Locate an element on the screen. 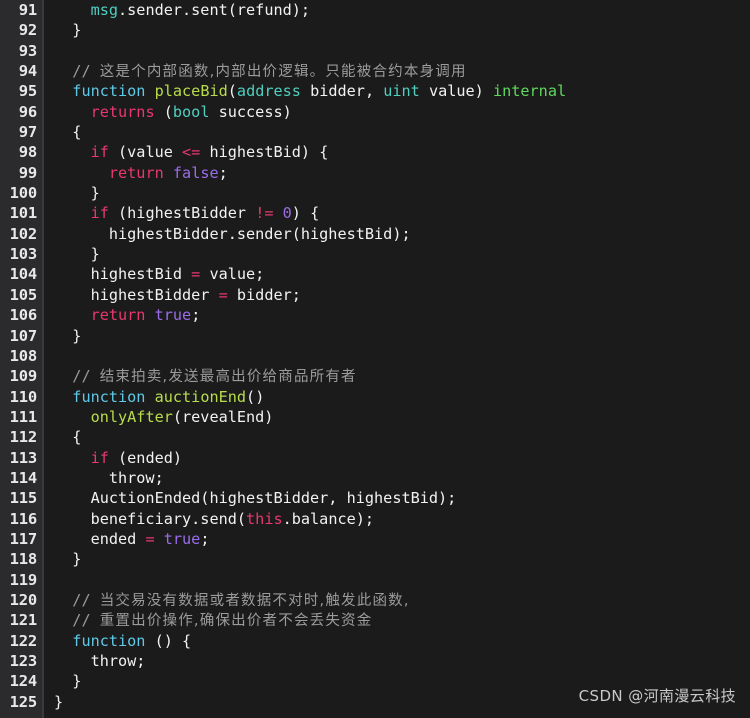 Image resolution: width=750 pixels, height=718 pixels. code-line: // 重置出价操作,确保出价者不会丢失资金 is located at coordinates (402, 620).